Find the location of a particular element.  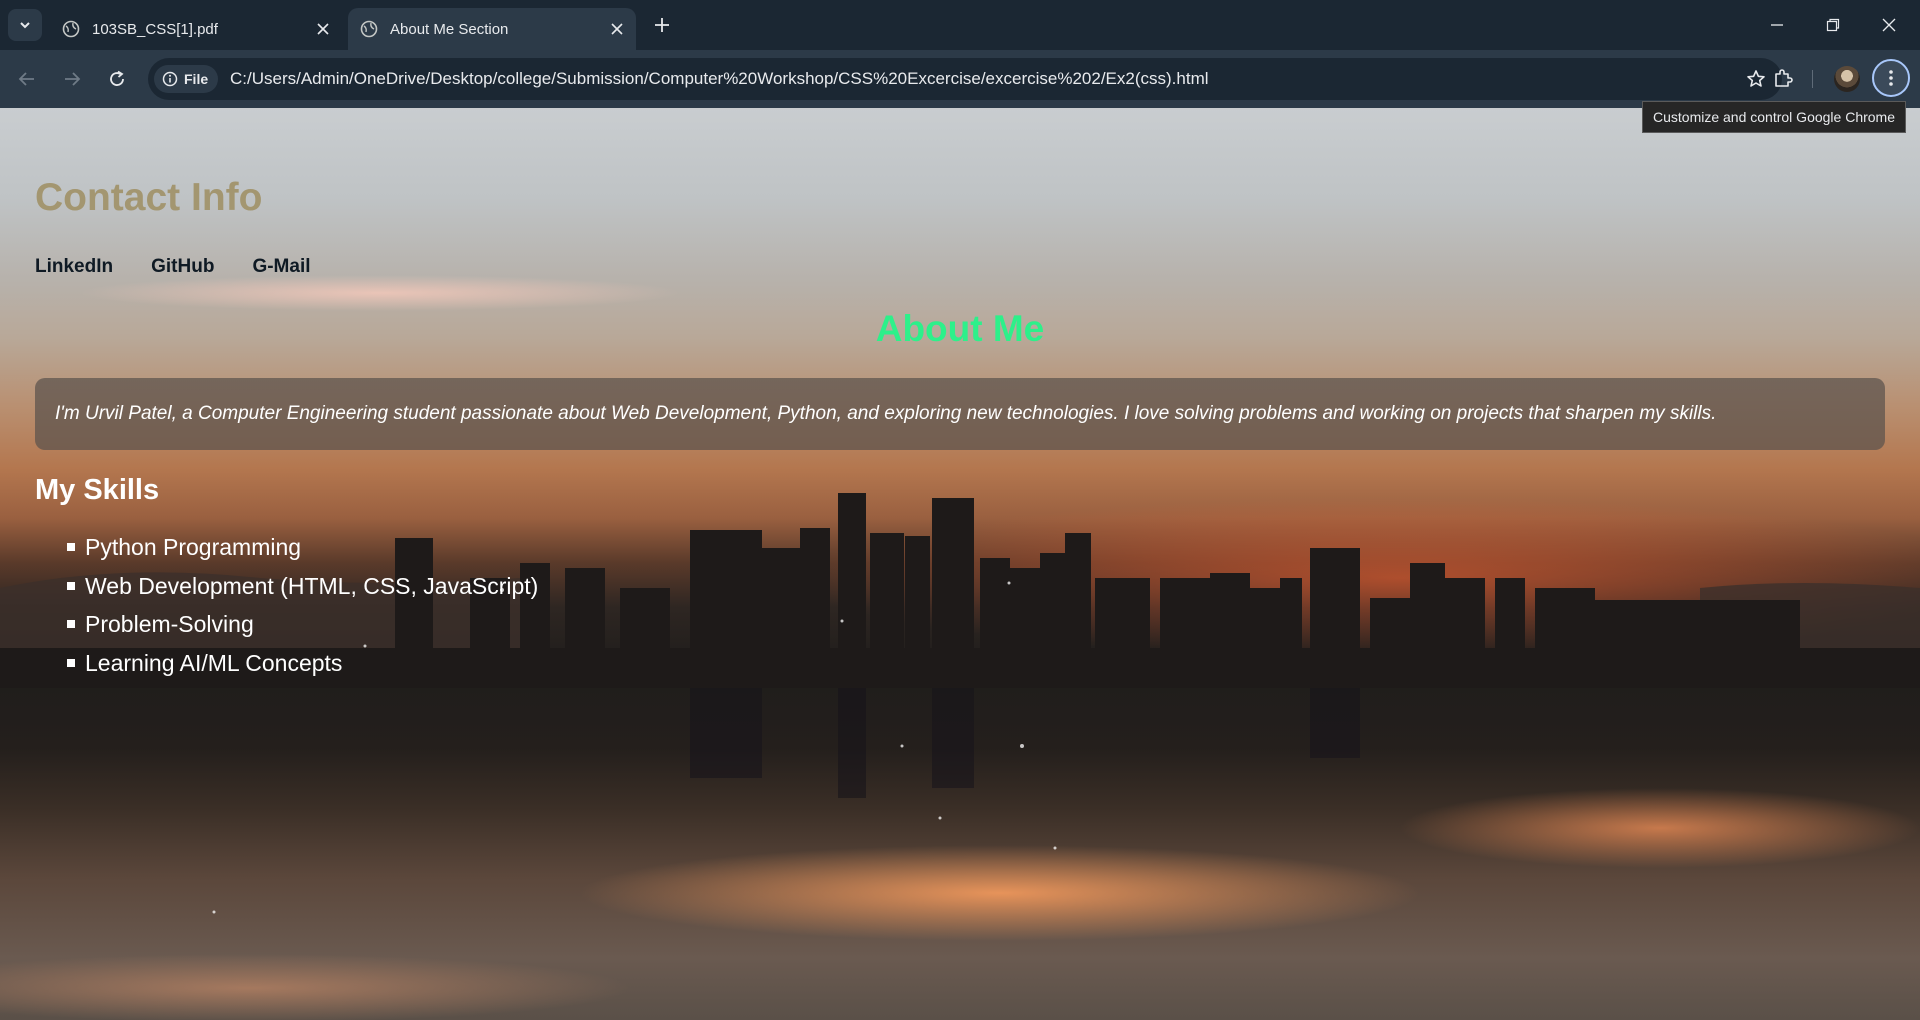

restore-button is located at coordinates (1833, 25).